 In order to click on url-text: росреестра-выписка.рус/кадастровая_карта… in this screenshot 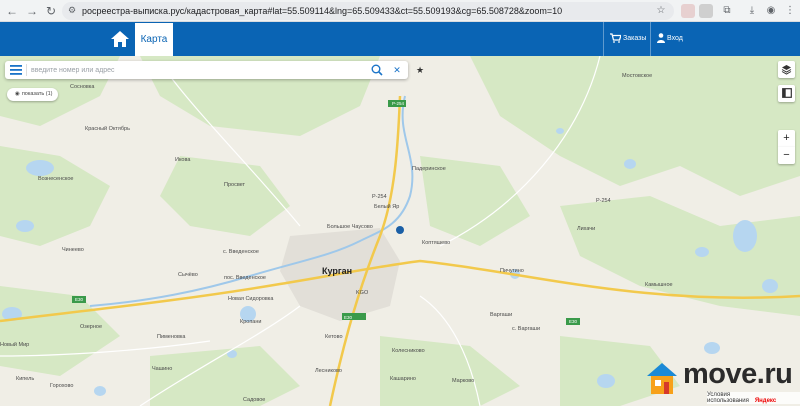, I will do `click(322, 11)`.